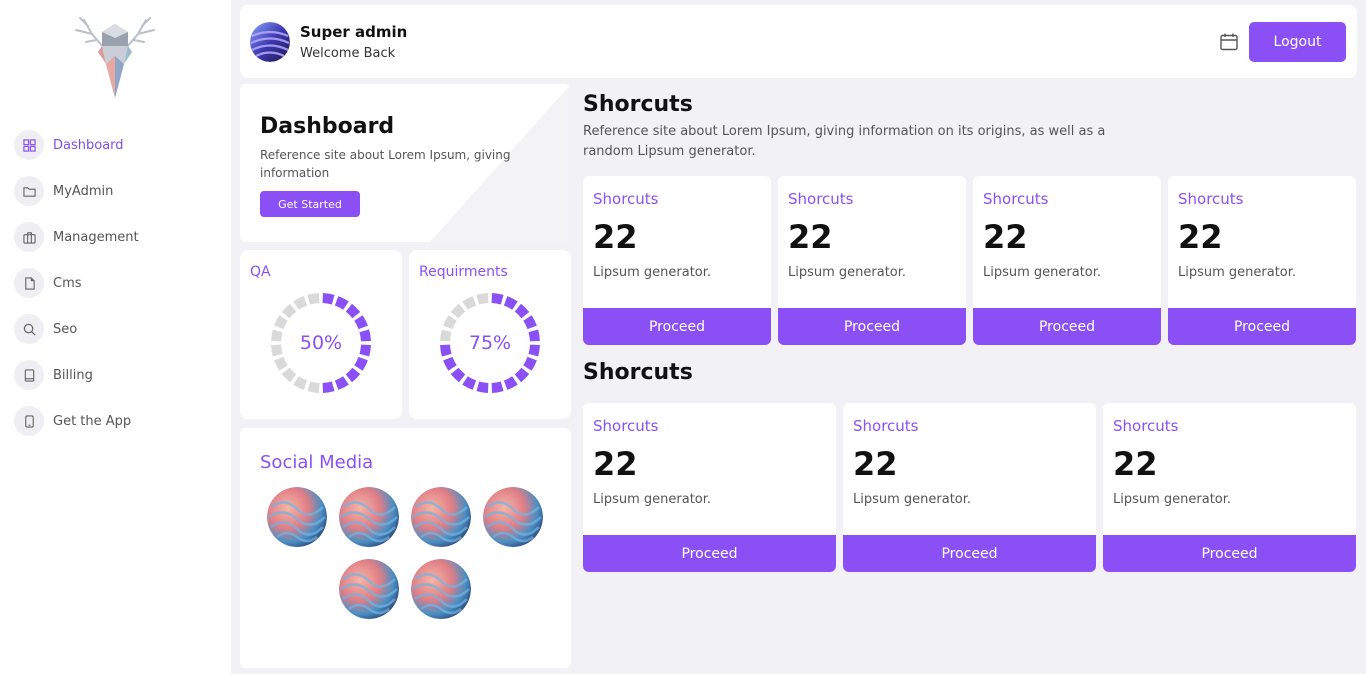 The height and width of the screenshot is (674, 1366). What do you see at coordinates (29, 329) in the screenshot?
I see `search-icon` at bounding box center [29, 329].